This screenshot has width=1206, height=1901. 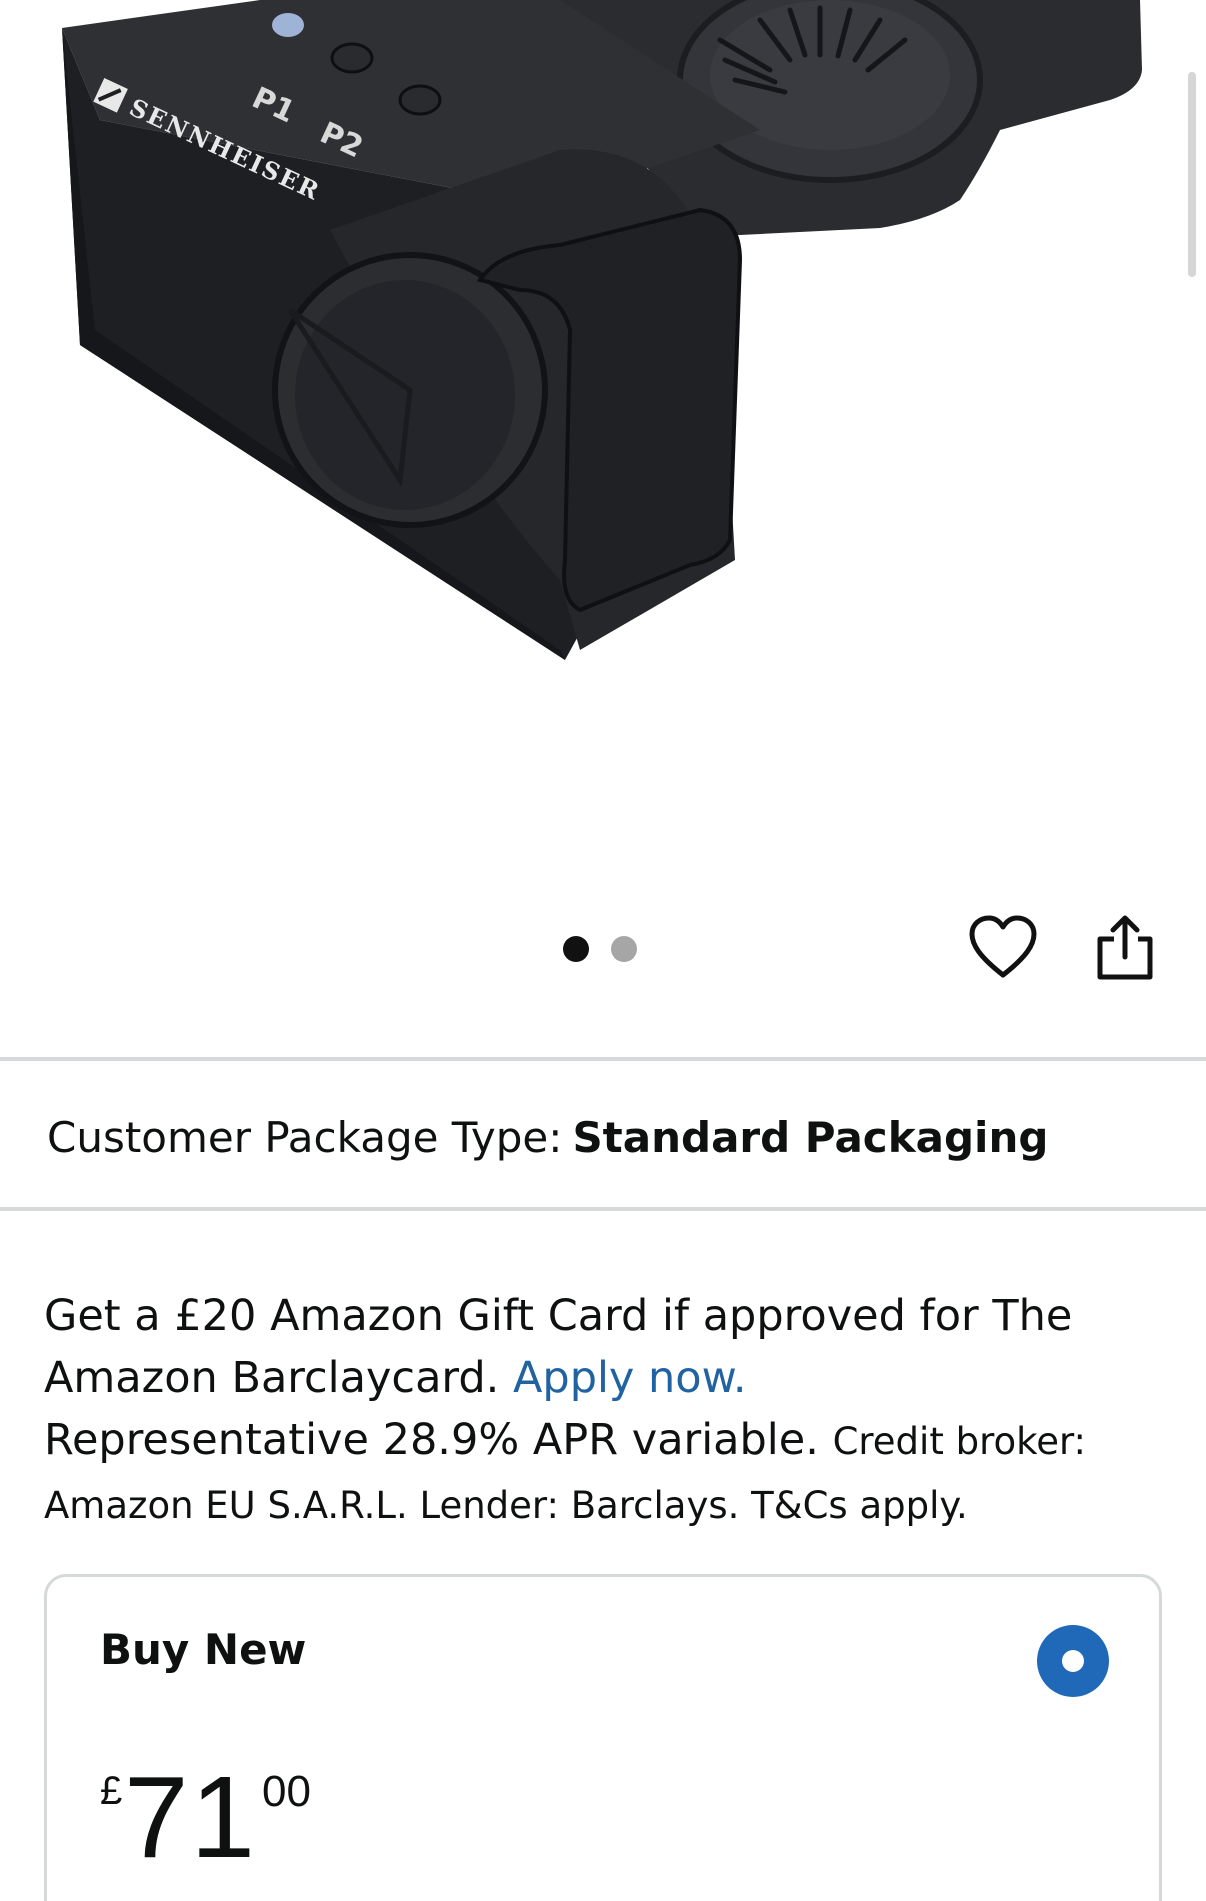 I want to click on package-type-value: Standard Packaging, so click(x=810, y=1137).